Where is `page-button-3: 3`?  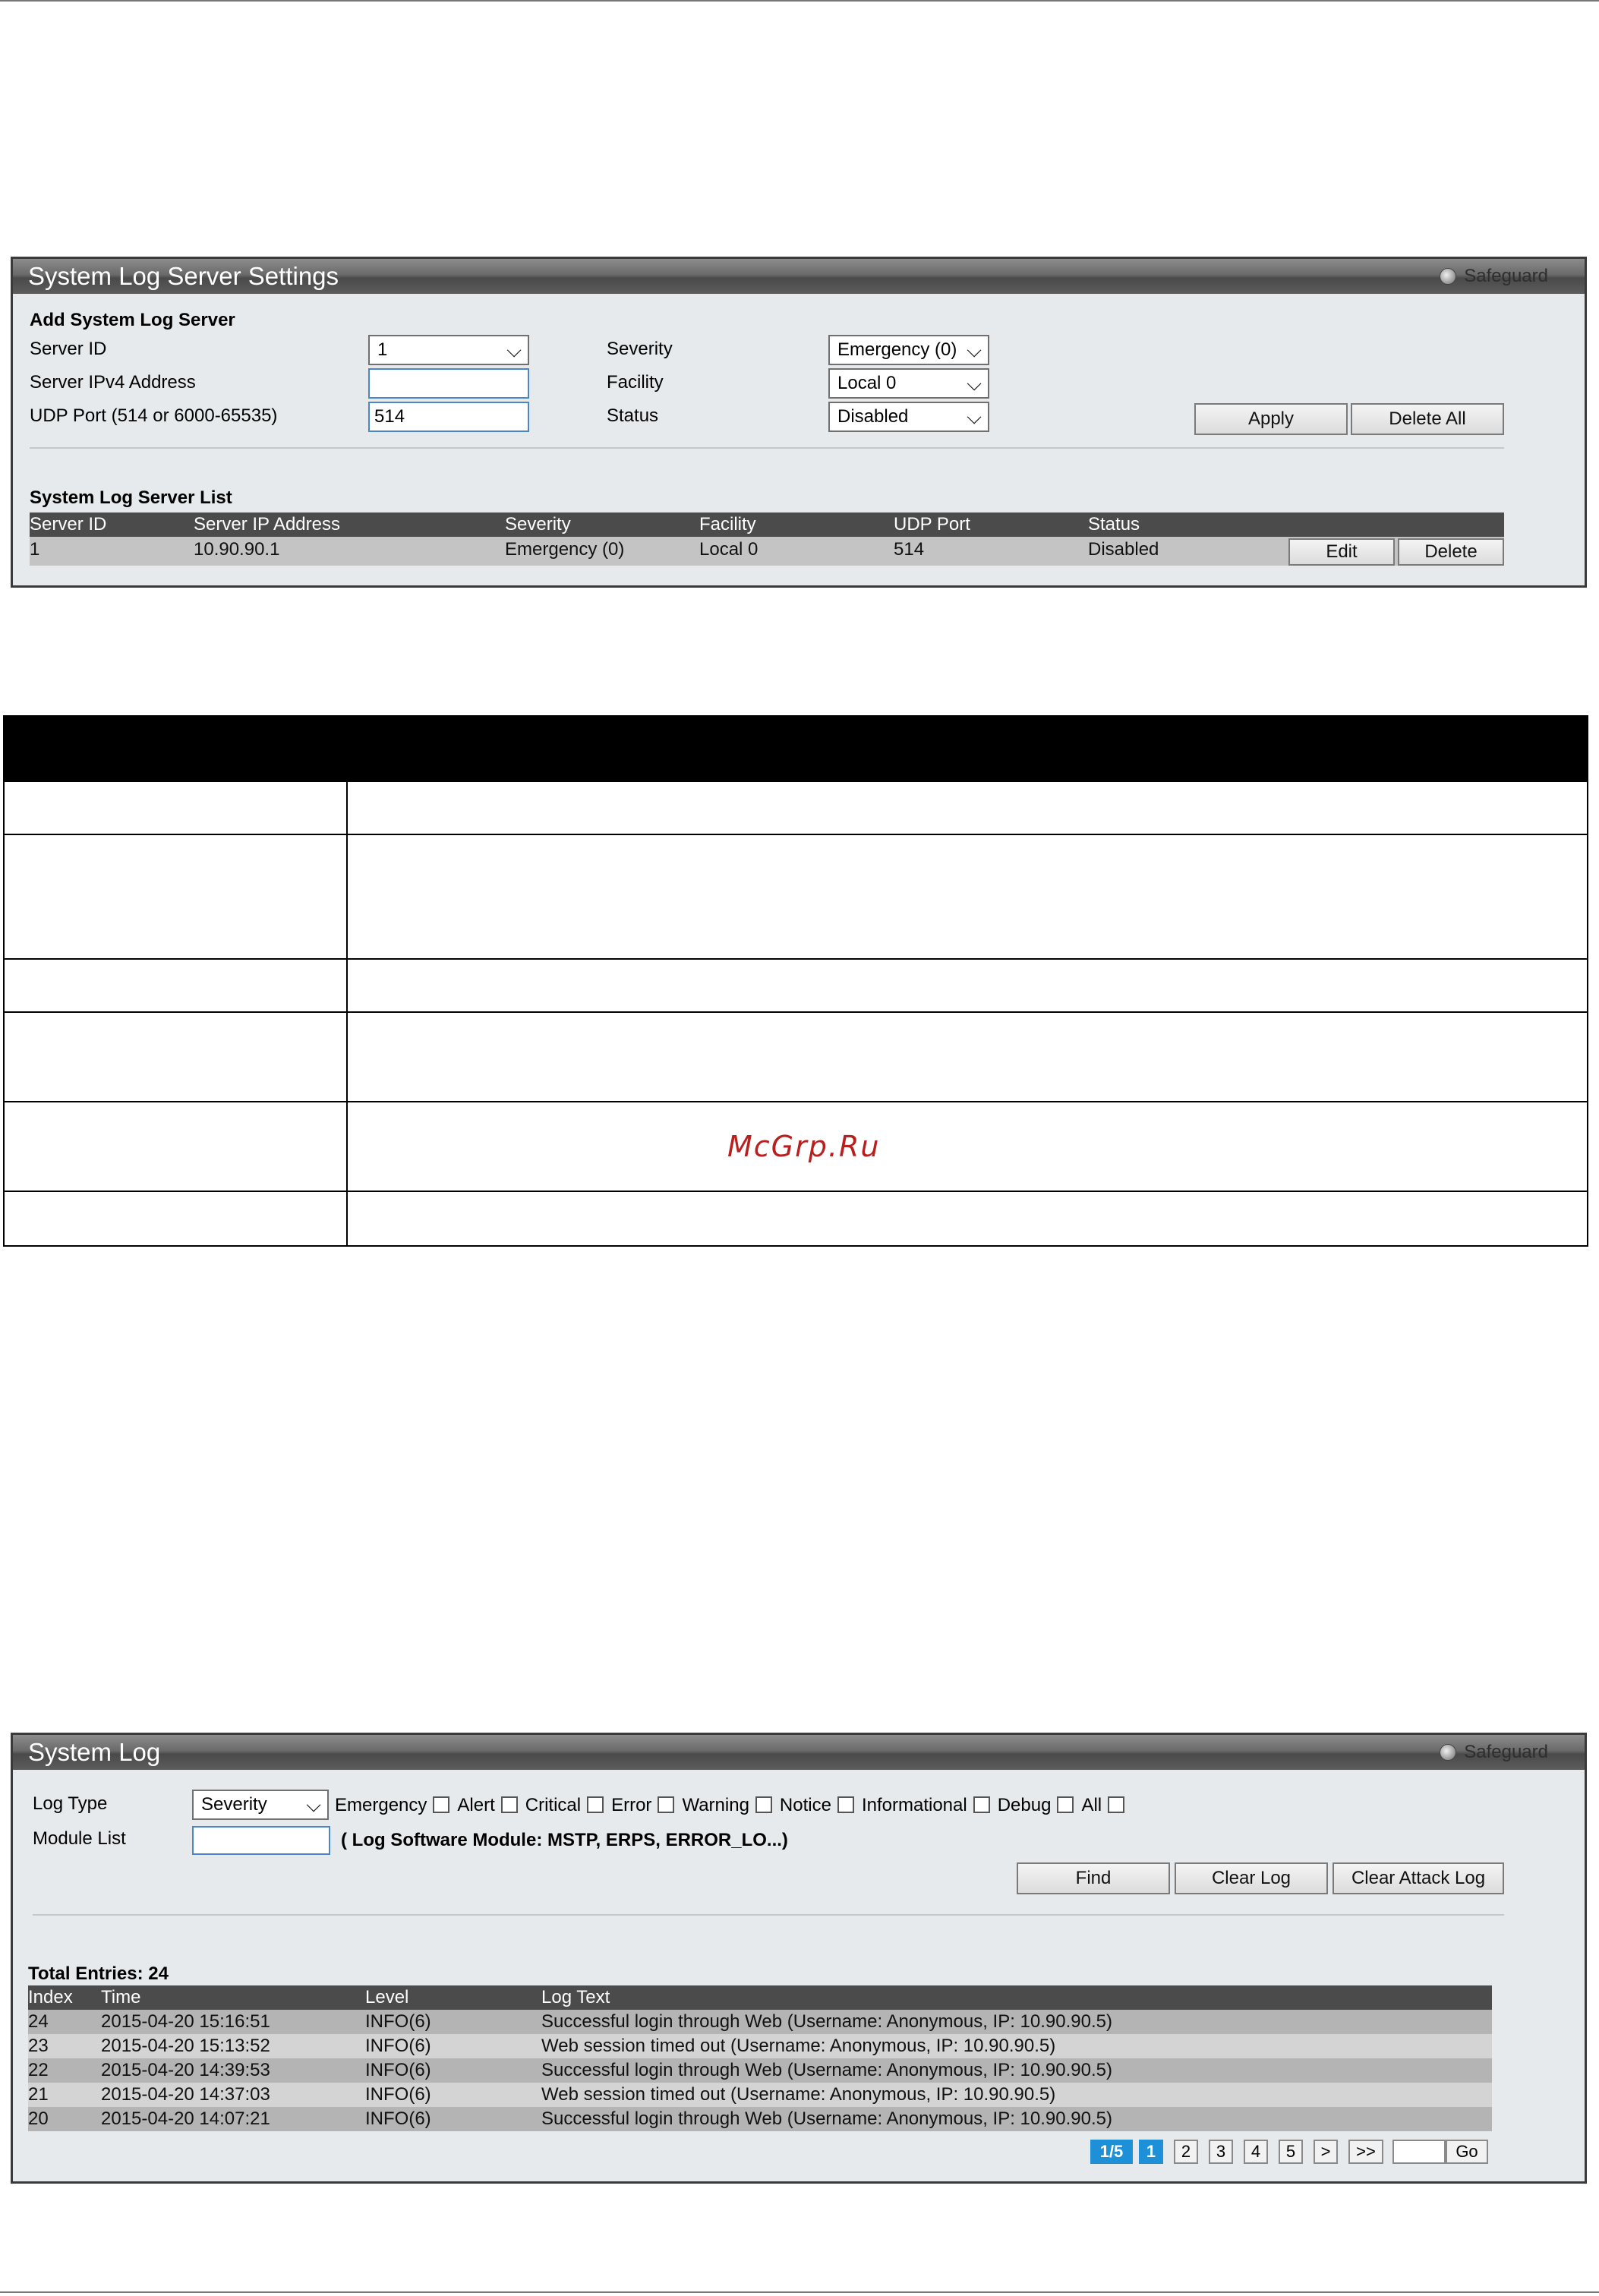 page-button-3: 3 is located at coordinates (1221, 2152).